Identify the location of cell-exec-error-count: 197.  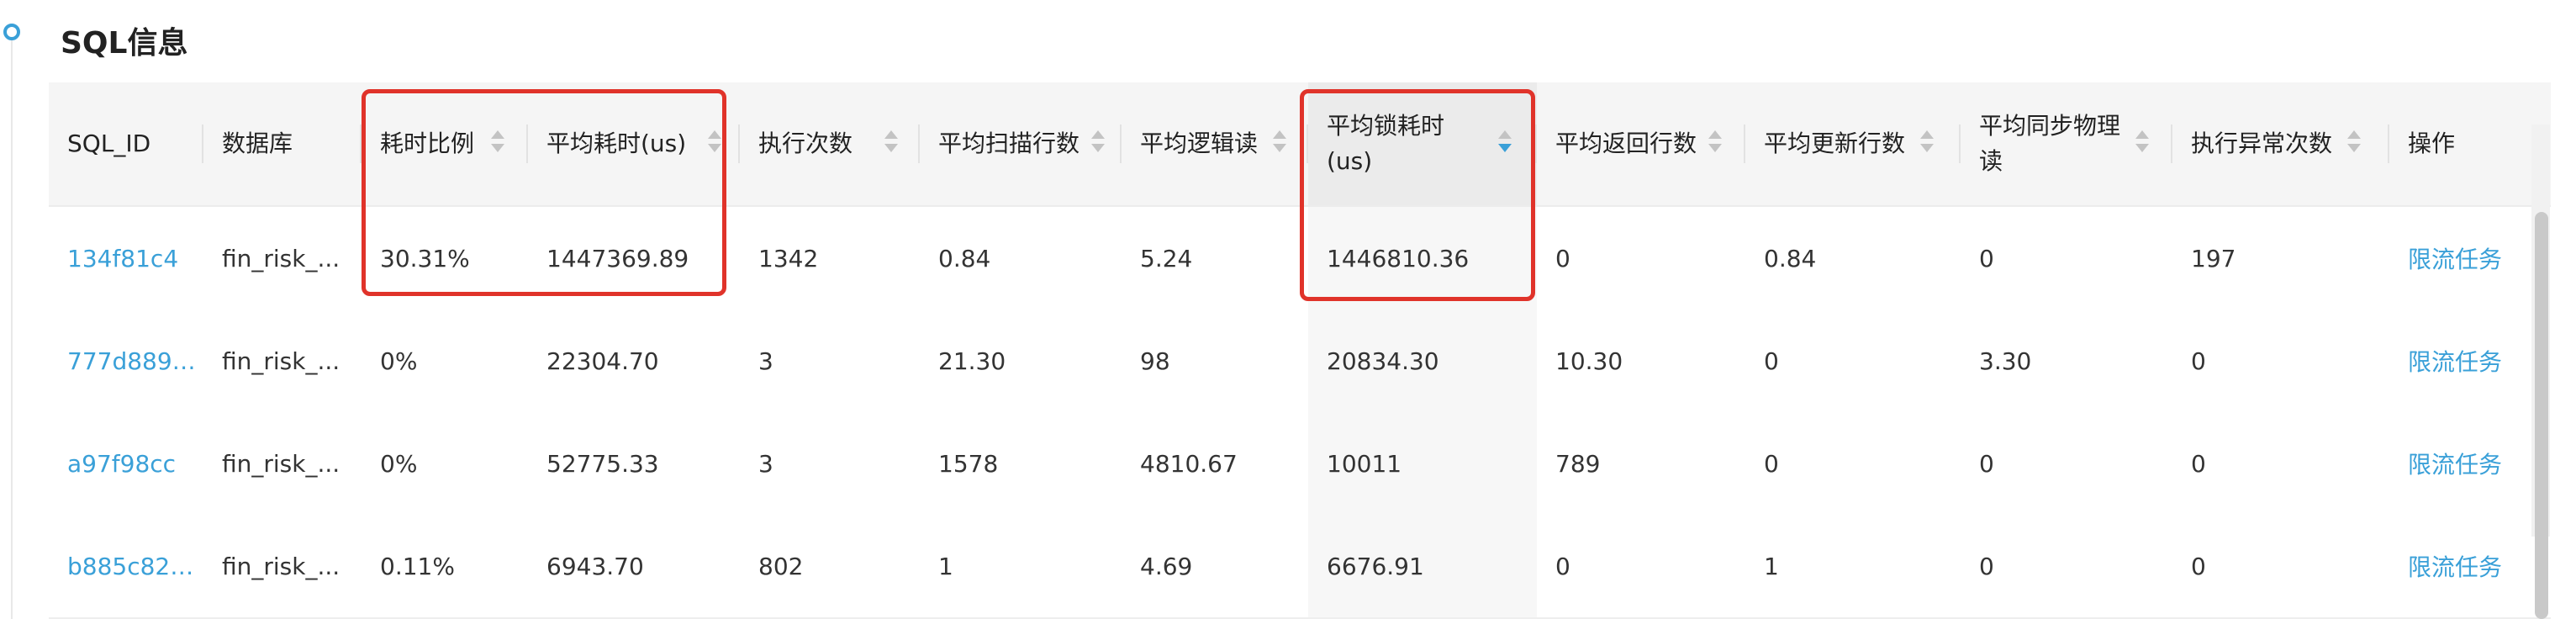
(2281, 258).